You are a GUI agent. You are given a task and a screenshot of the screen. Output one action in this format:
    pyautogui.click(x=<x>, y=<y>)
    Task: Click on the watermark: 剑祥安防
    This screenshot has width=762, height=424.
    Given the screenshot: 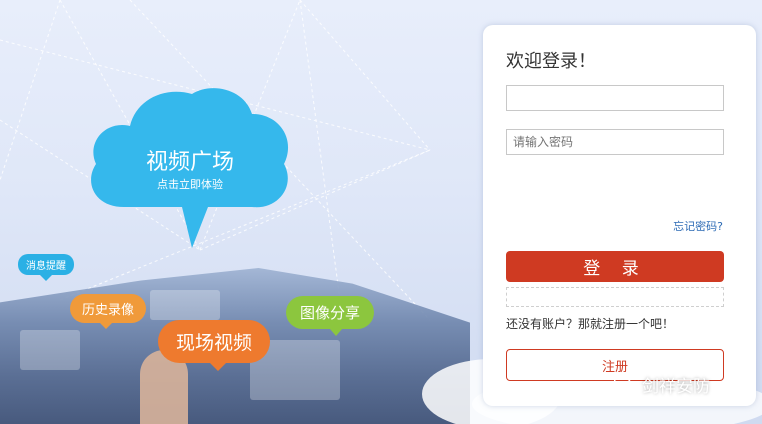 What is the action you would take?
    pyautogui.click(x=662, y=384)
    